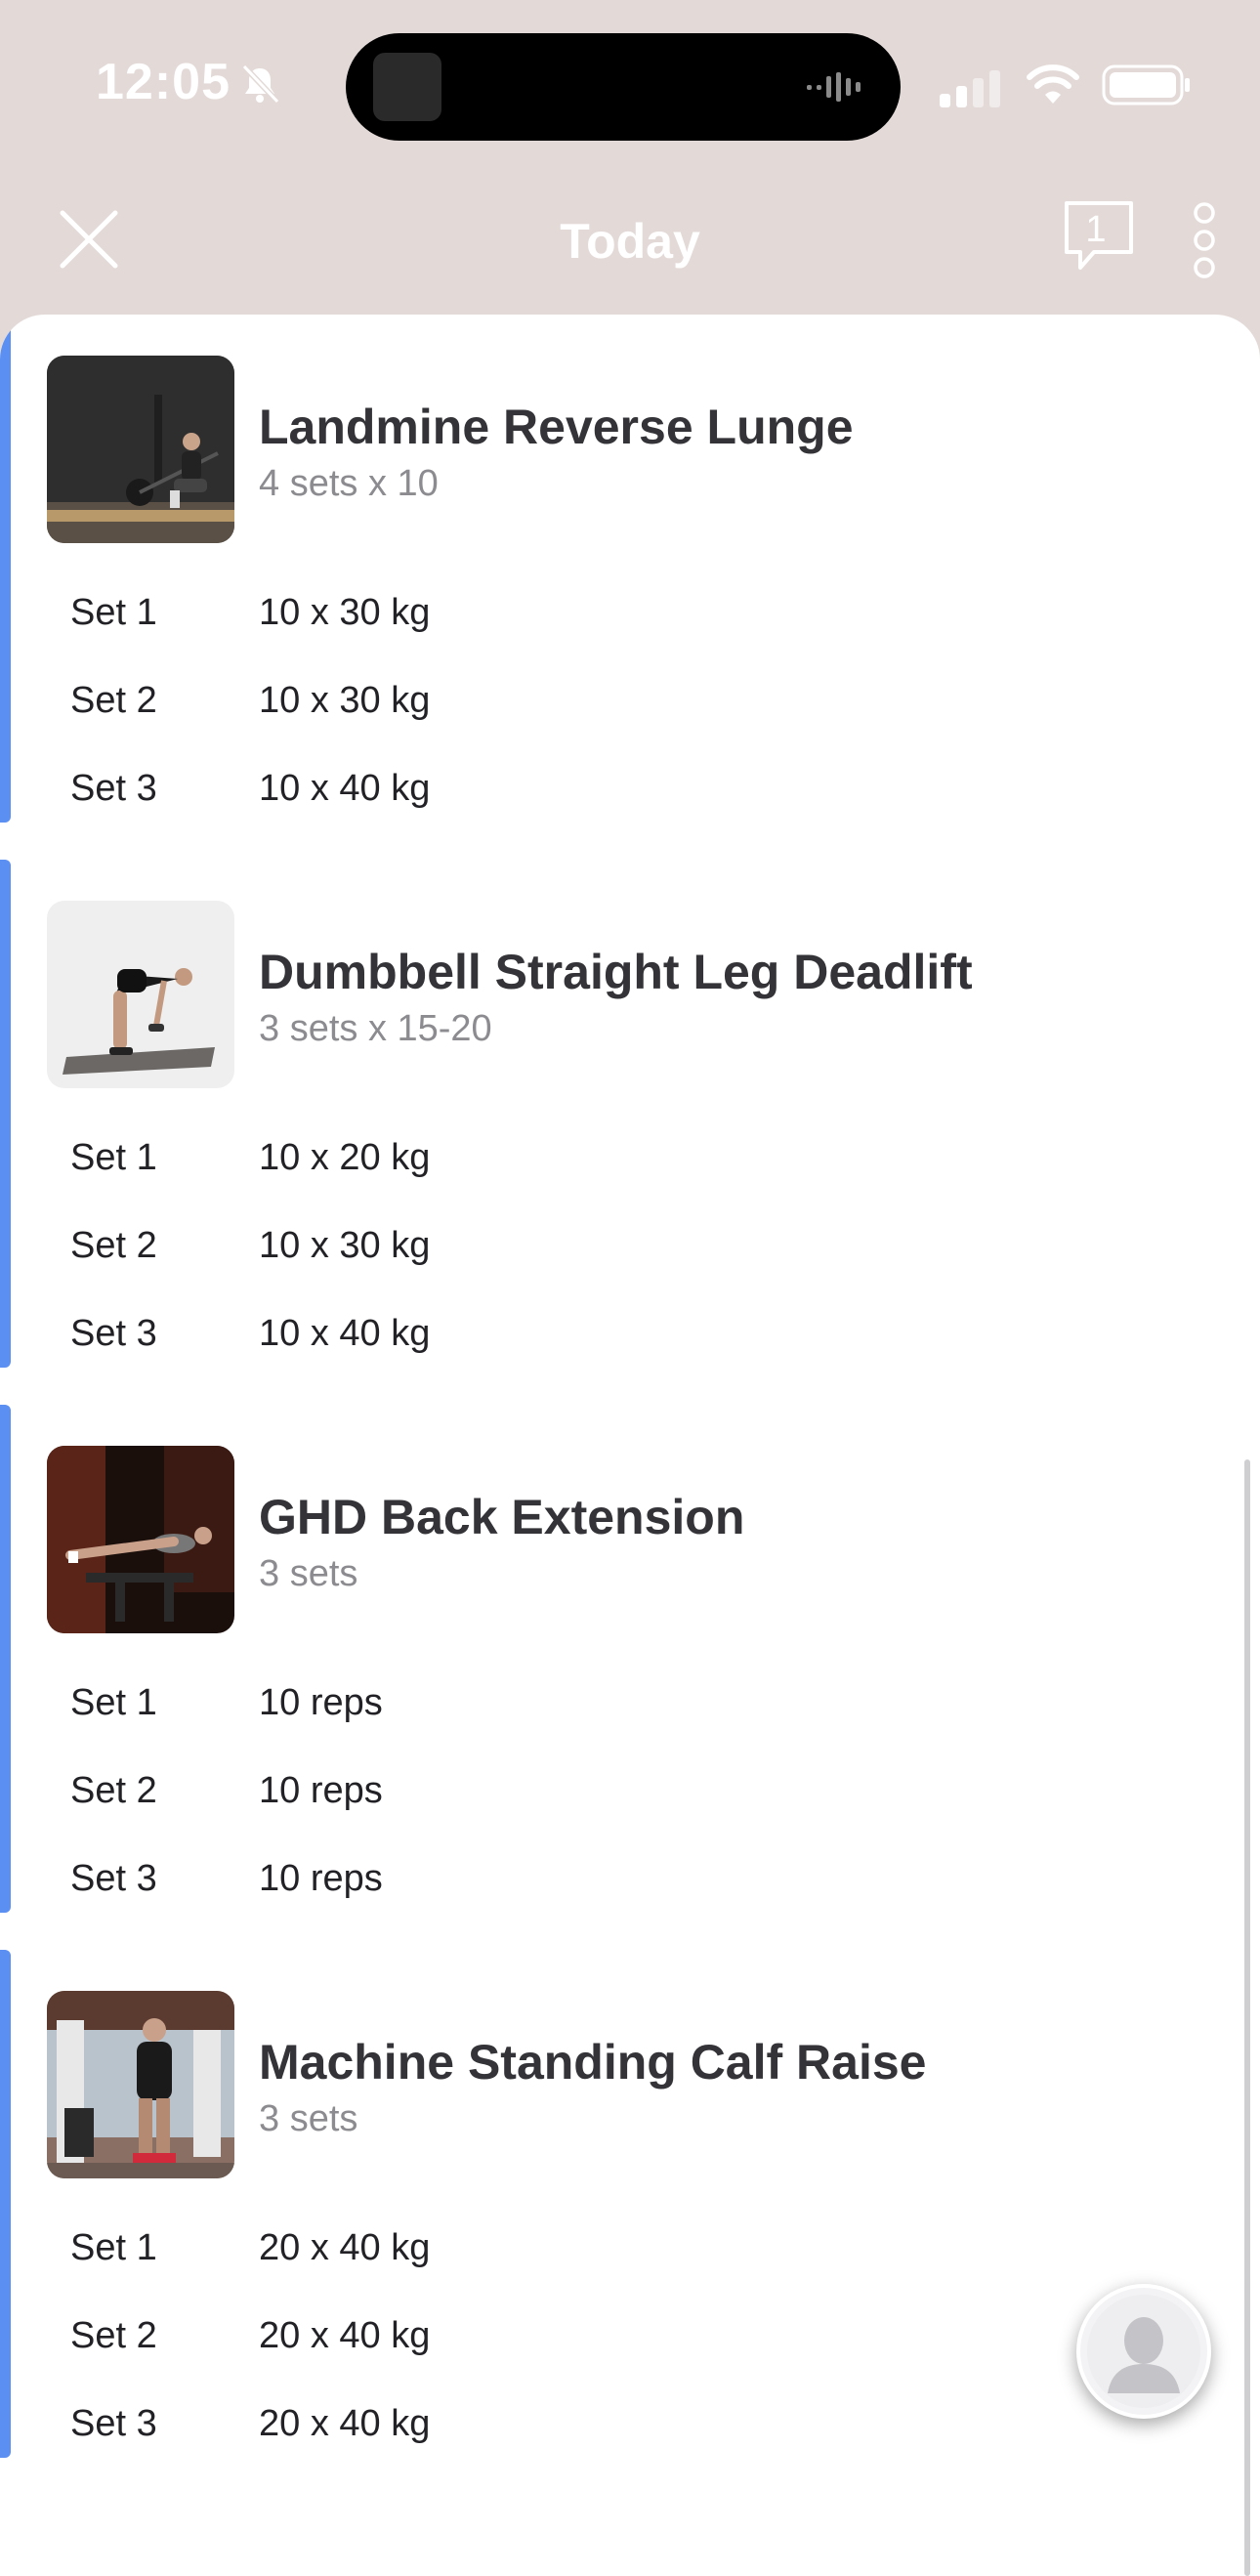 Image resolution: width=1260 pixels, height=2576 pixels. I want to click on exercise-name: Dumbbell Straight Leg Deadlift, so click(616, 972).